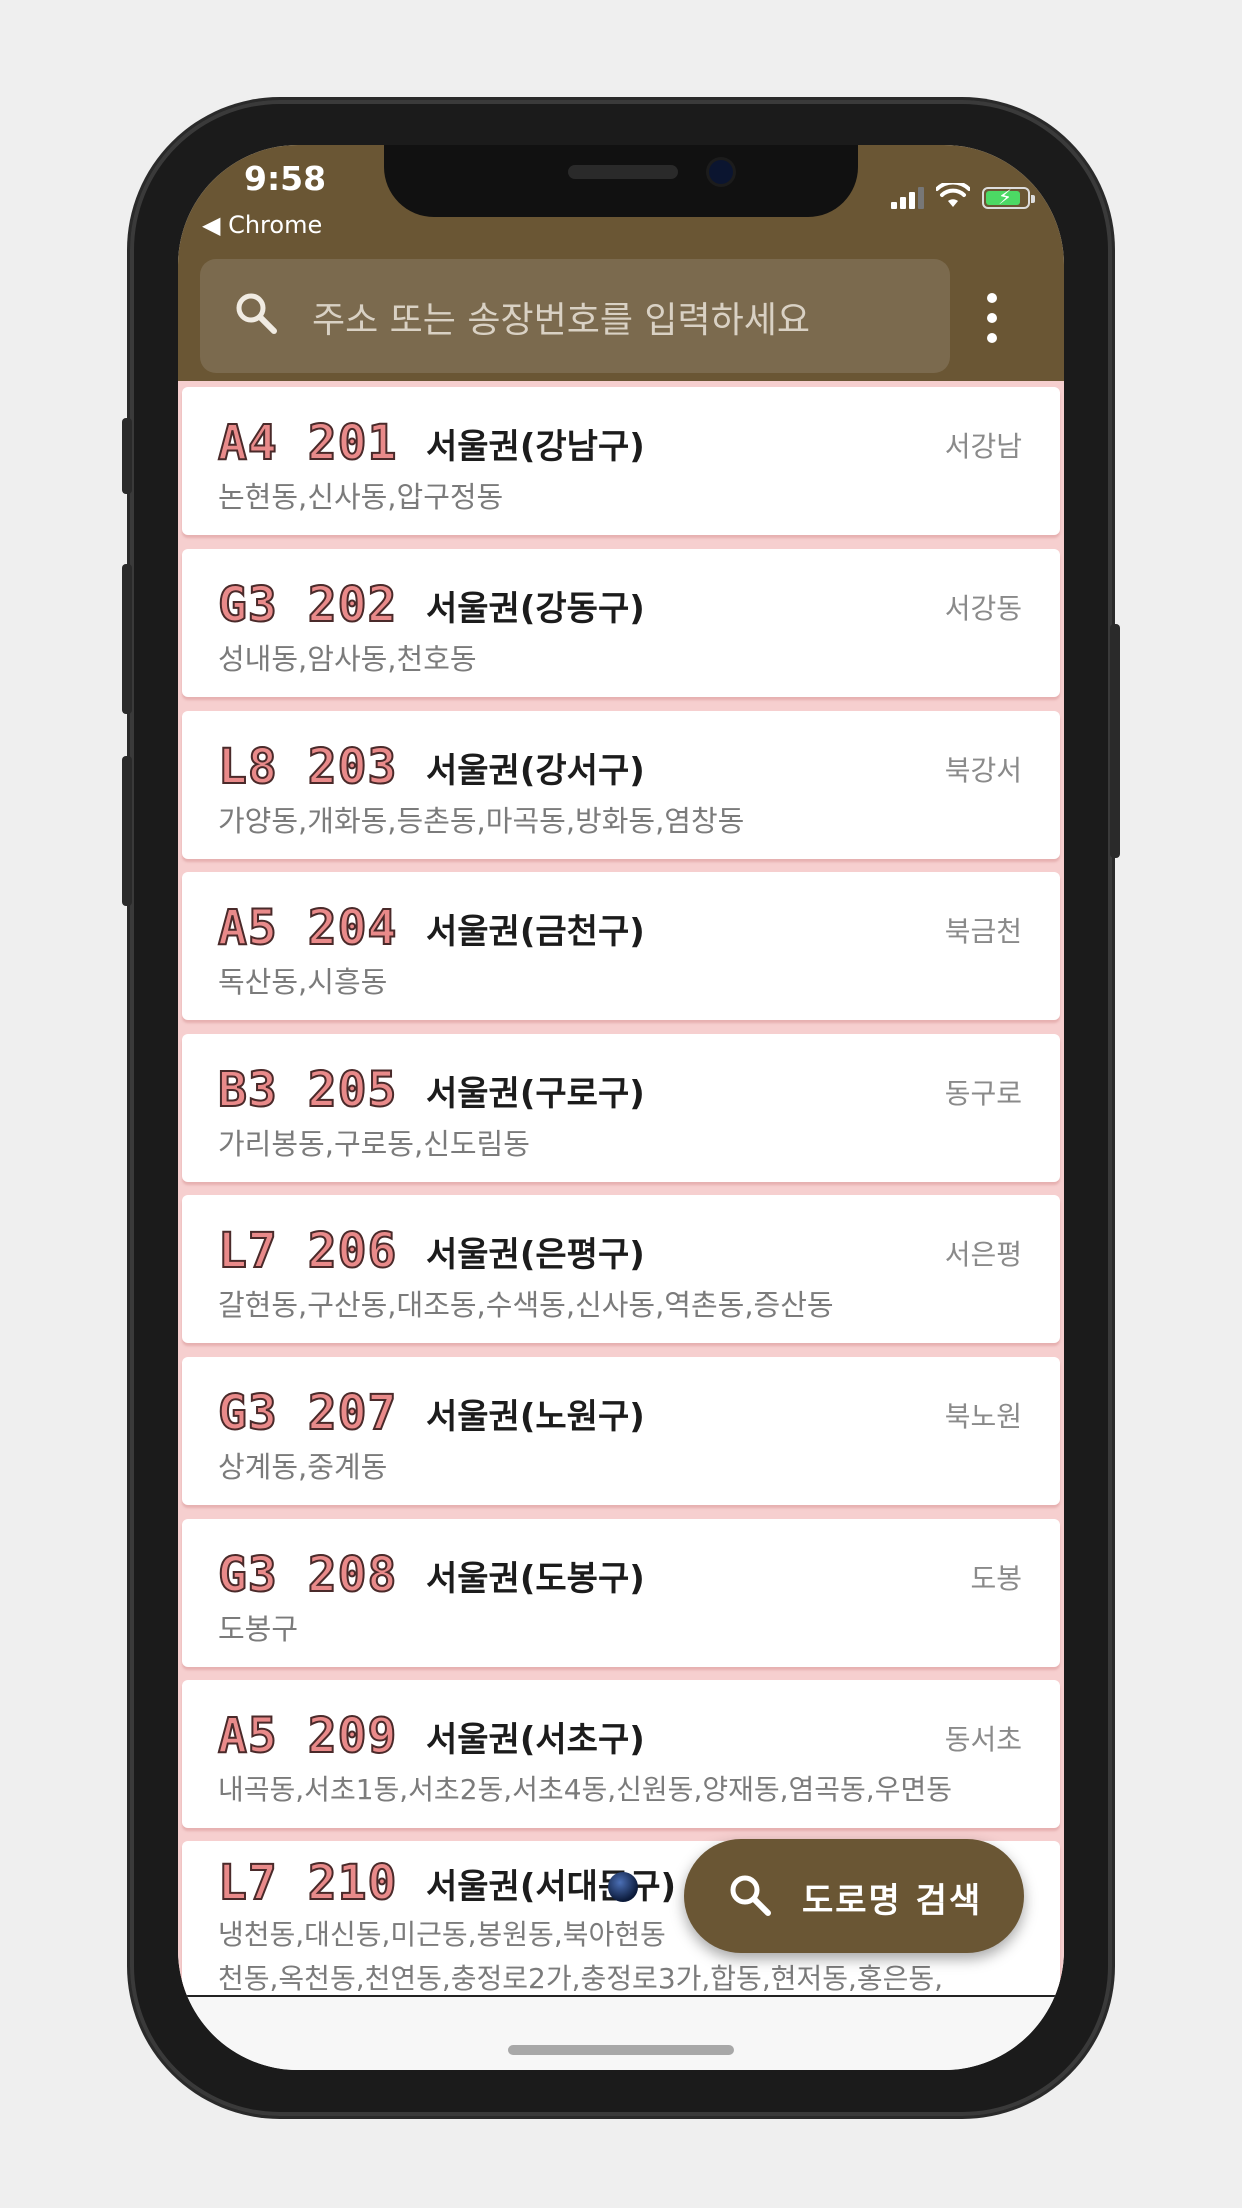 The image size is (1242, 2208). Describe the element at coordinates (535, 1740) in the screenshot. I see `region-name: 서울권(서초구)` at that location.